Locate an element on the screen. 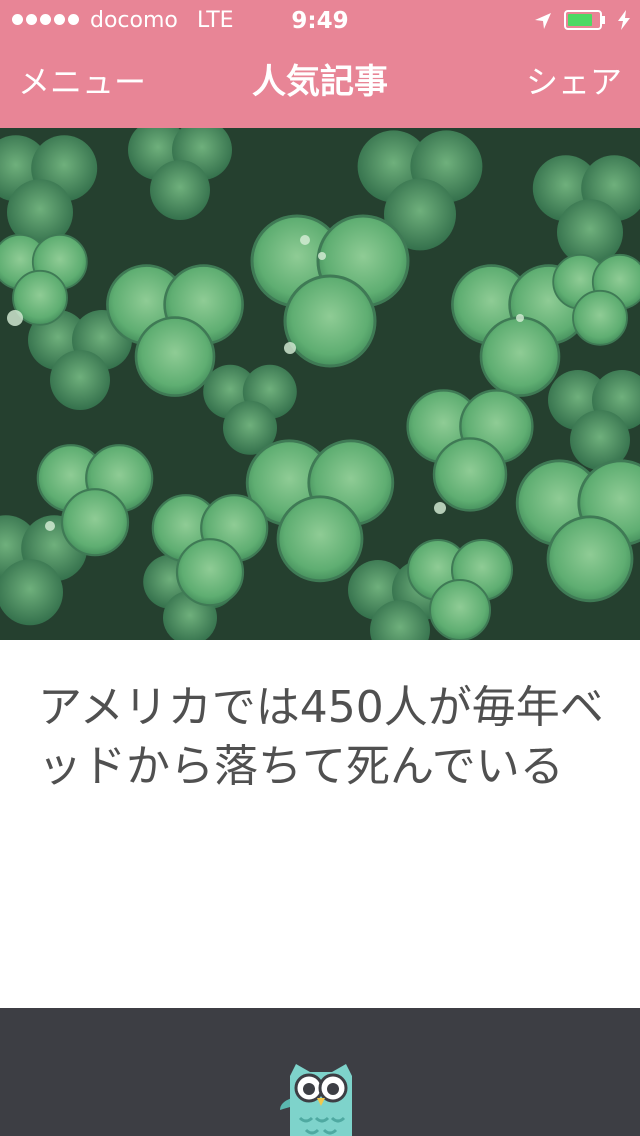 Image resolution: width=640 pixels, height=1136 pixels. footer is located at coordinates (320, 1072).